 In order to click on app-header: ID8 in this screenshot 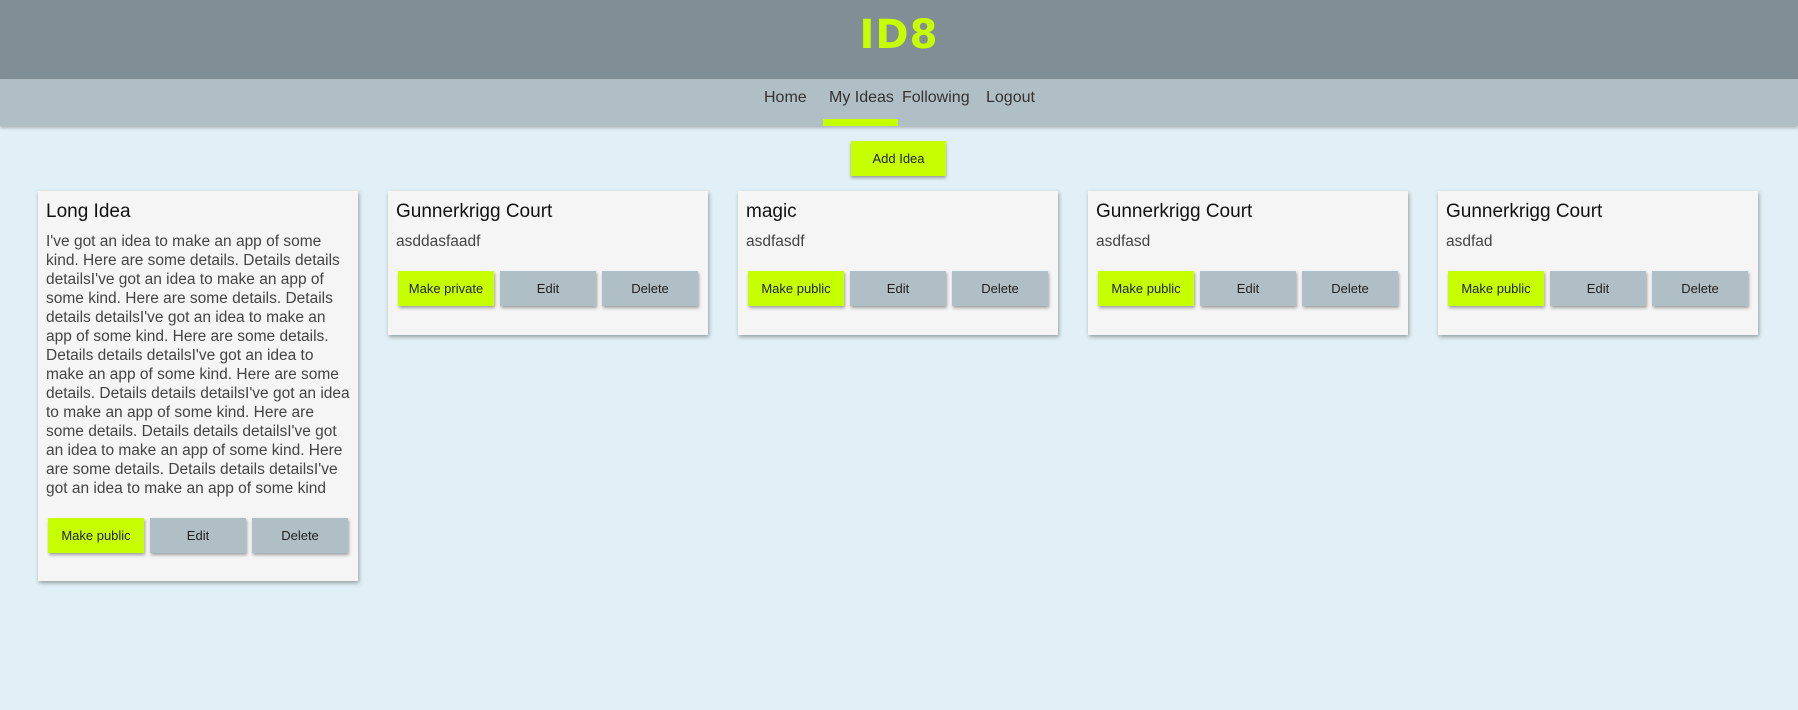, I will do `click(899, 39)`.